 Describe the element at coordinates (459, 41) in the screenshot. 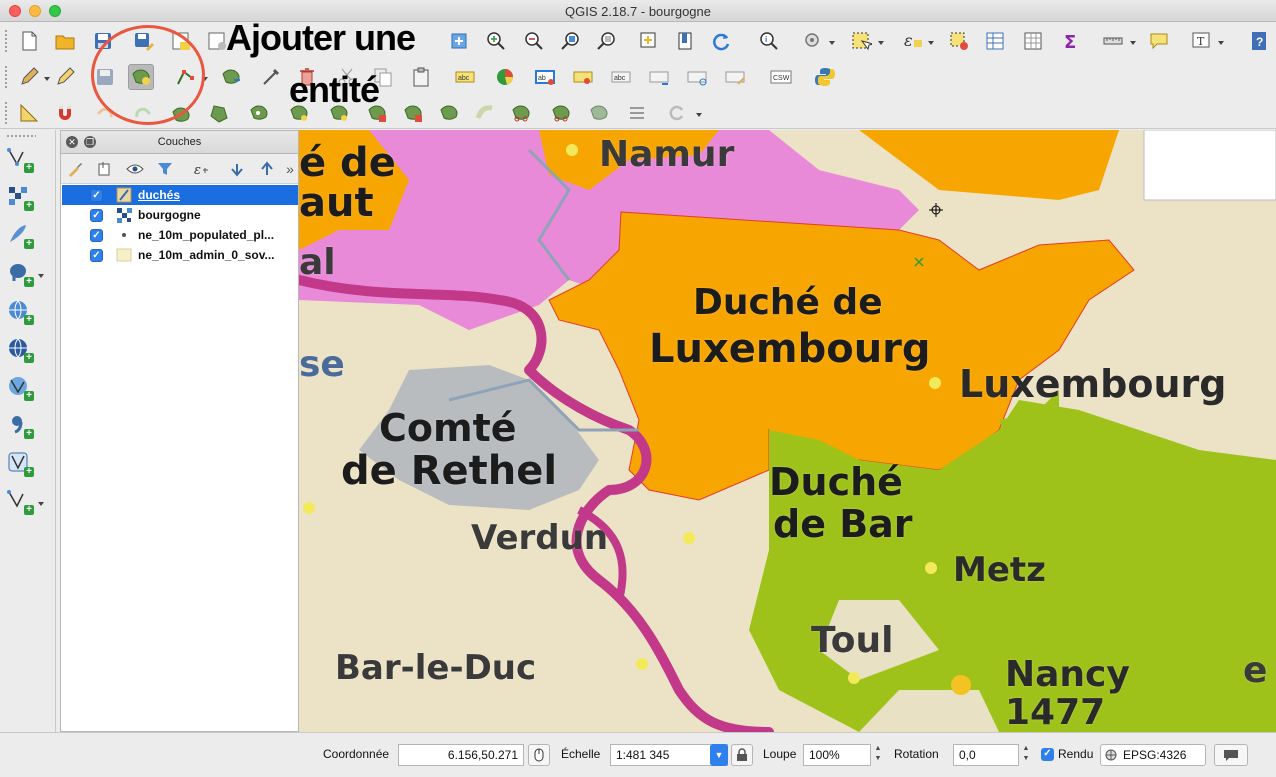

I see `pan-map-button` at that location.